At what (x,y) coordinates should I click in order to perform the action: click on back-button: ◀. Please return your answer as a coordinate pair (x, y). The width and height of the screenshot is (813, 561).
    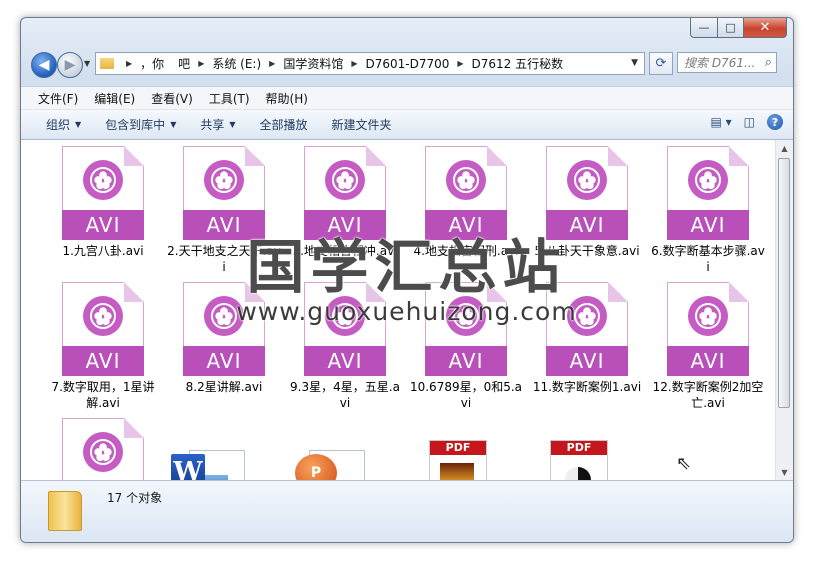
    Looking at the image, I should click on (44, 65).